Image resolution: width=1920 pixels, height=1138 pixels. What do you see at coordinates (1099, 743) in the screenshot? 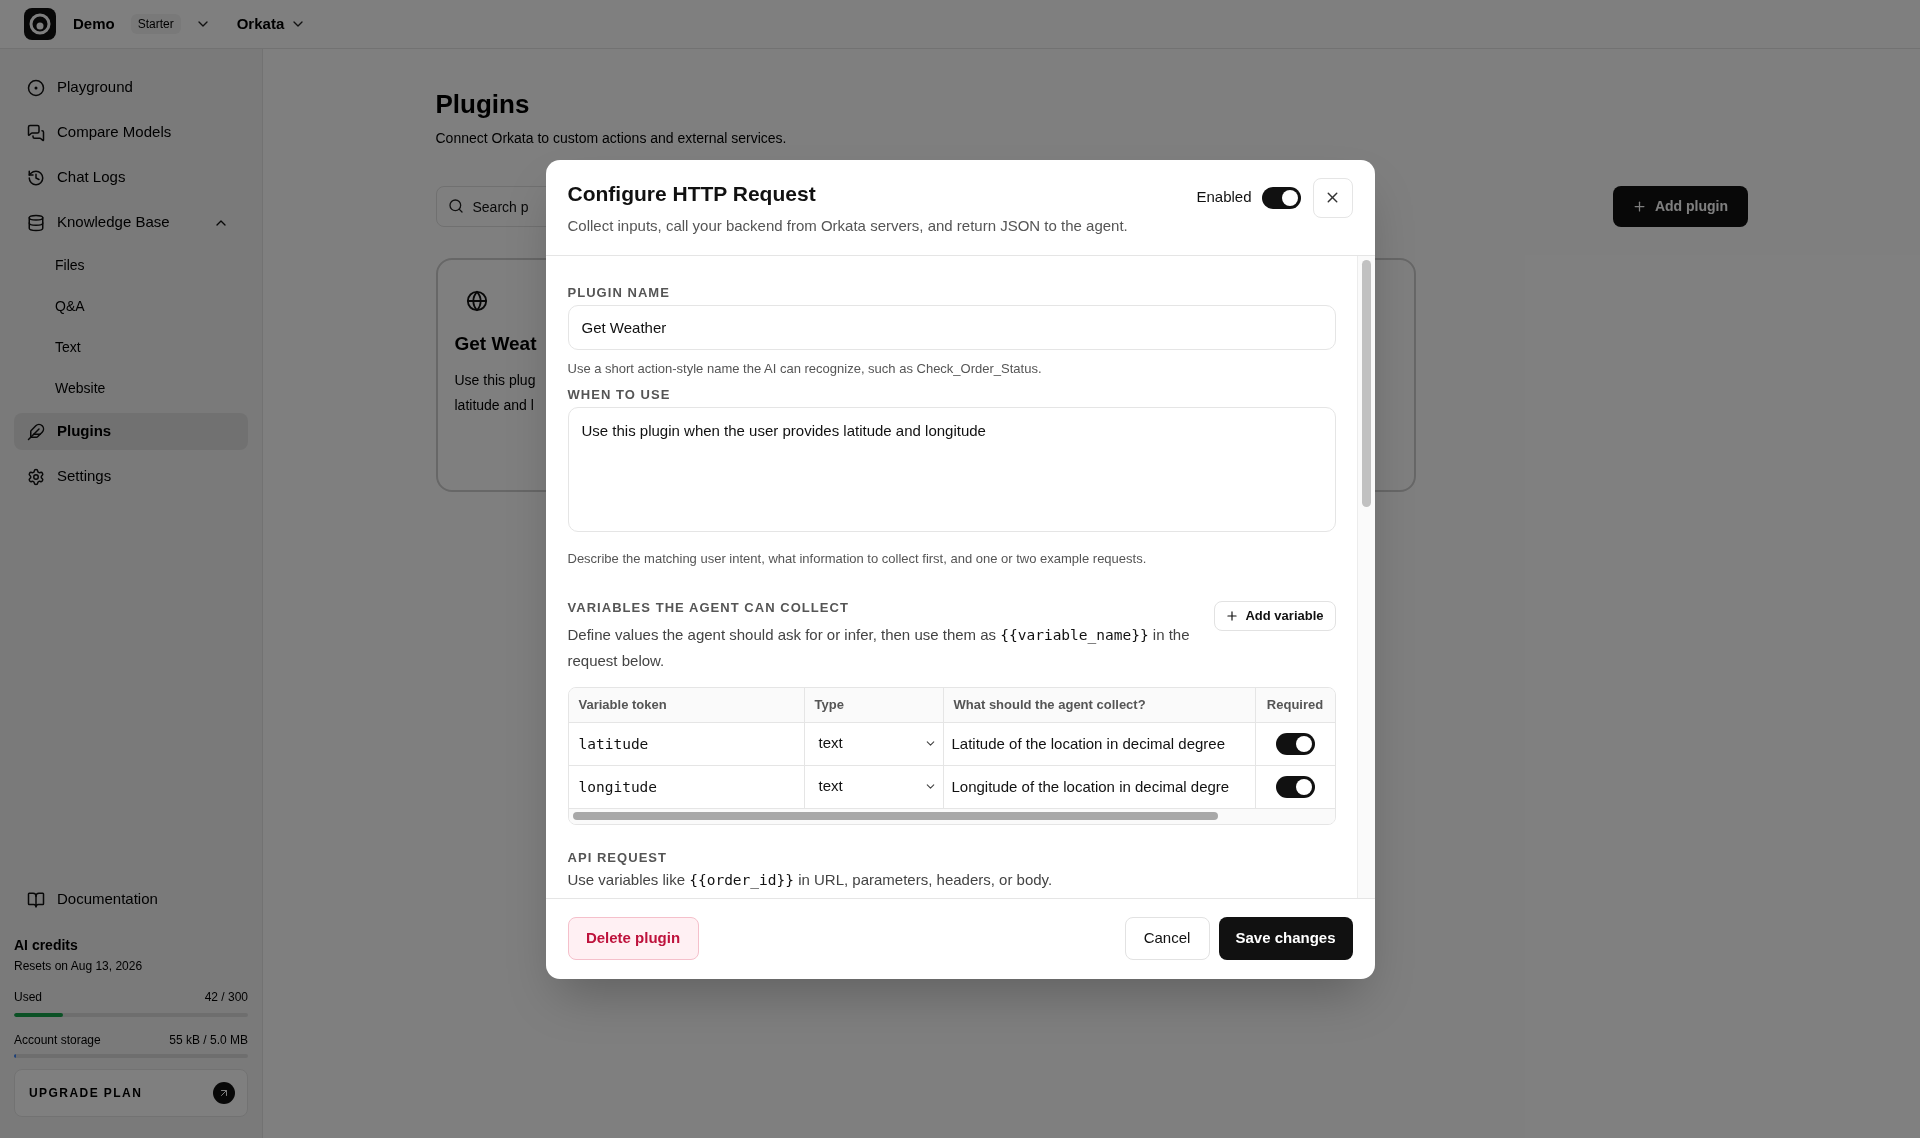
I see `description-input: Latitude of the location in decimal degree` at bounding box center [1099, 743].